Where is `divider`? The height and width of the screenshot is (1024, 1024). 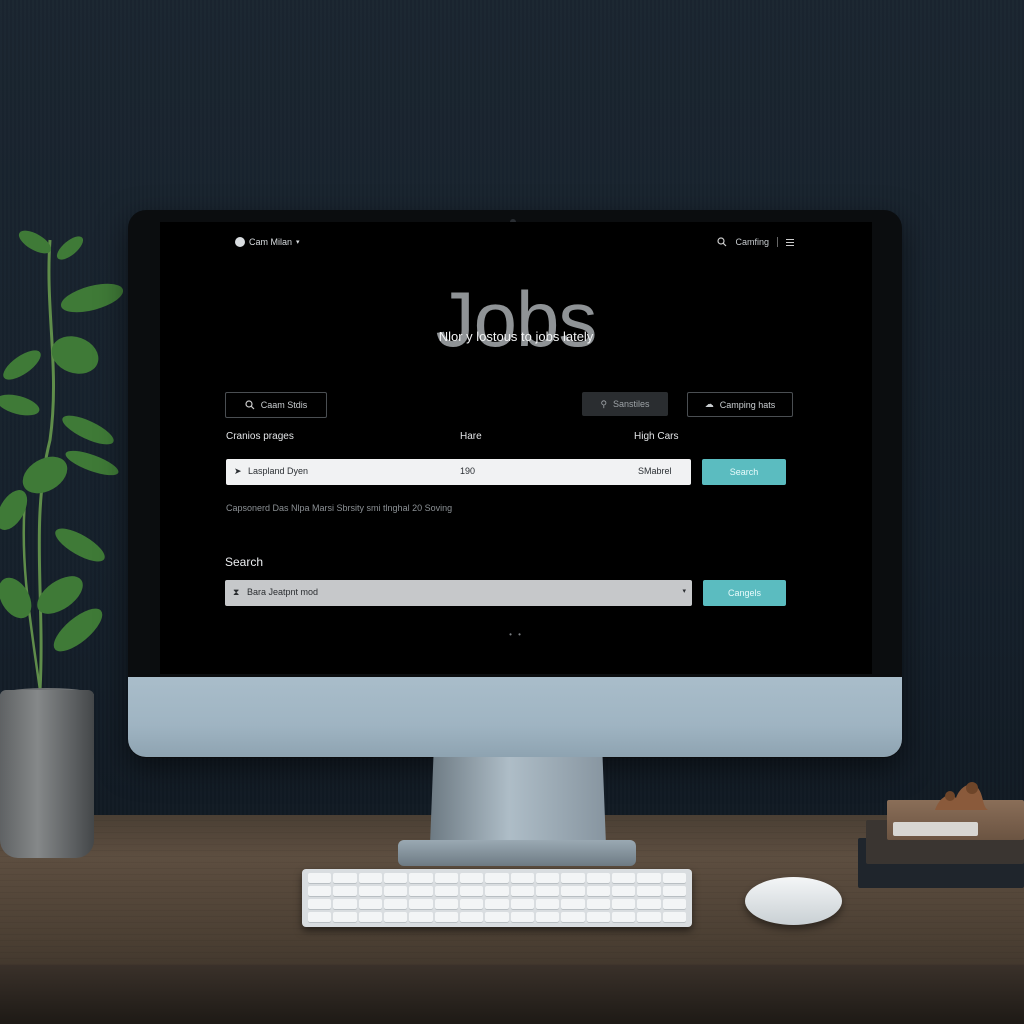
divider is located at coordinates (777, 242).